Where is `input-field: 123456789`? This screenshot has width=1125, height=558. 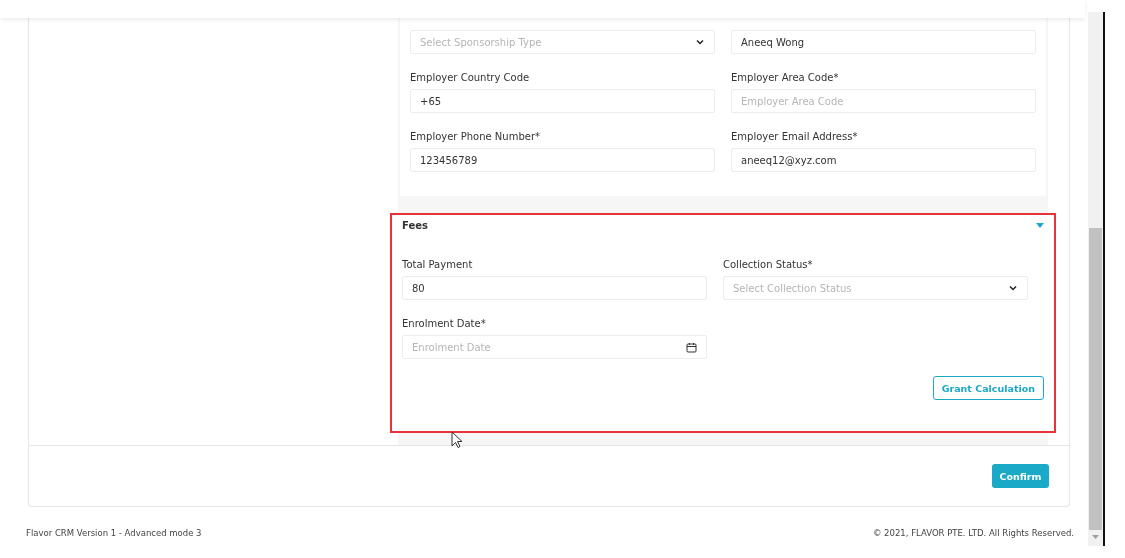 input-field: 123456789 is located at coordinates (562, 160).